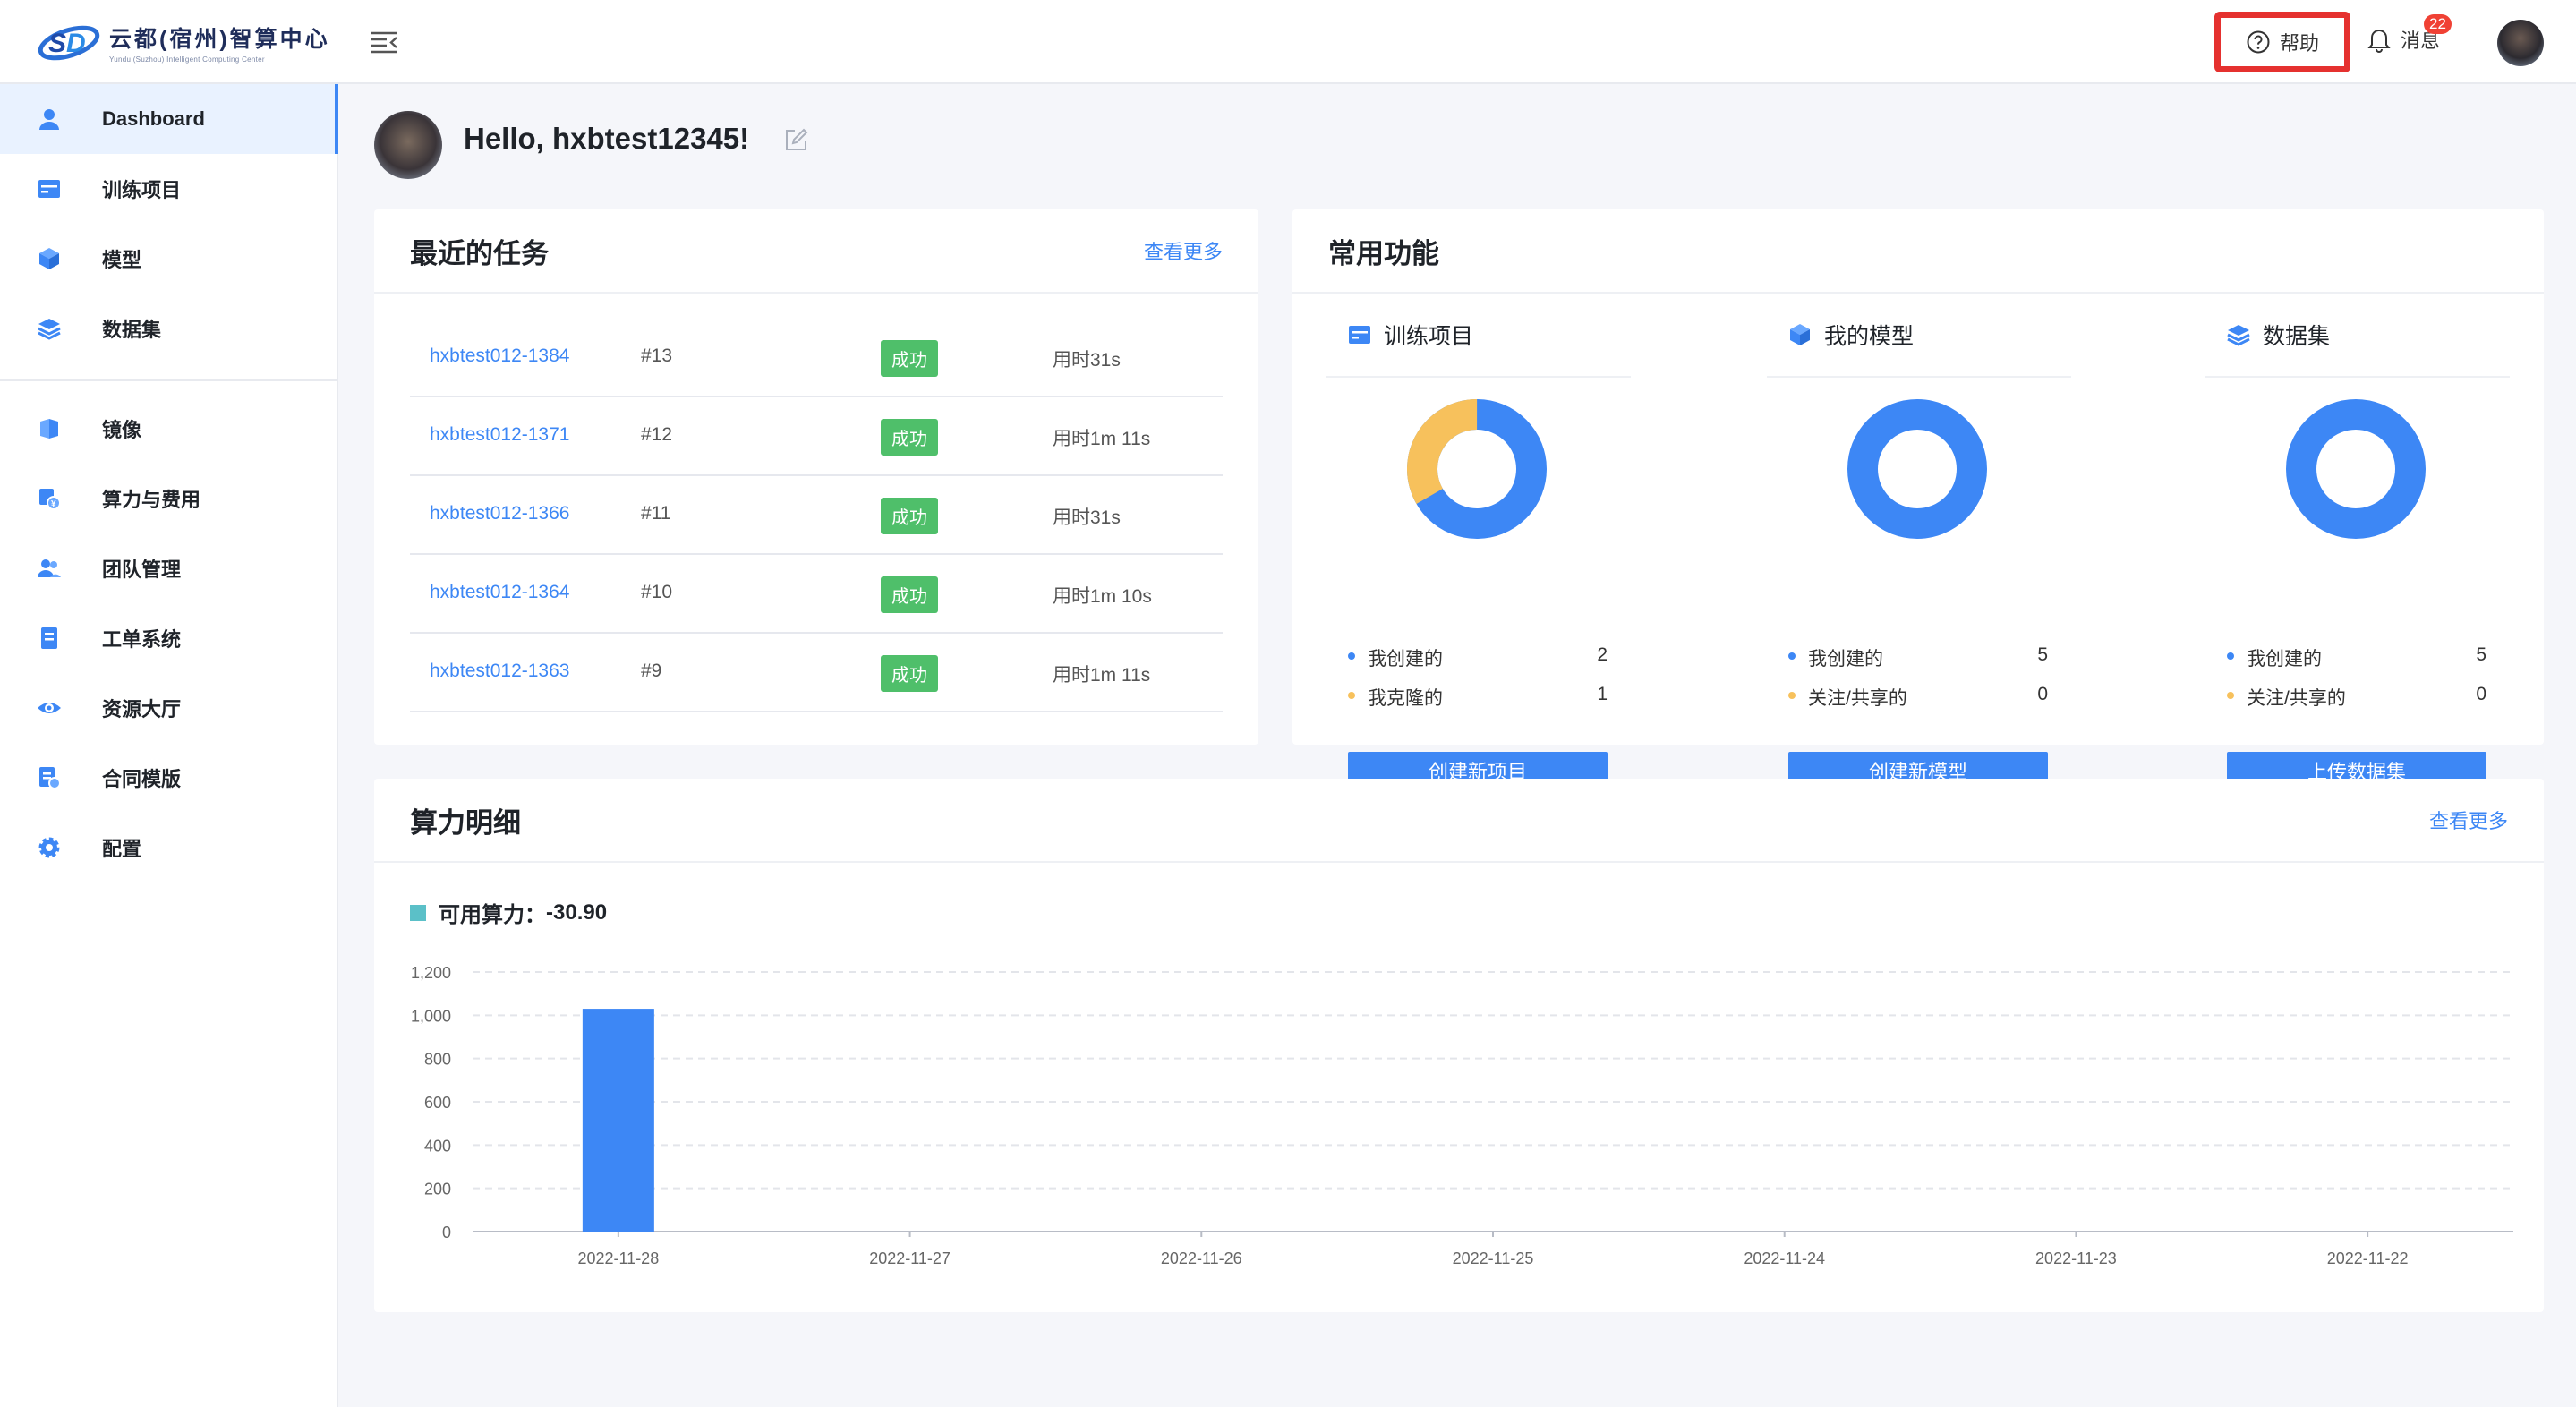 The width and height of the screenshot is (2576, 1407). Describe the element at coordinates (2520, 43) in the screenshot. I see `user-avatar` at that location.